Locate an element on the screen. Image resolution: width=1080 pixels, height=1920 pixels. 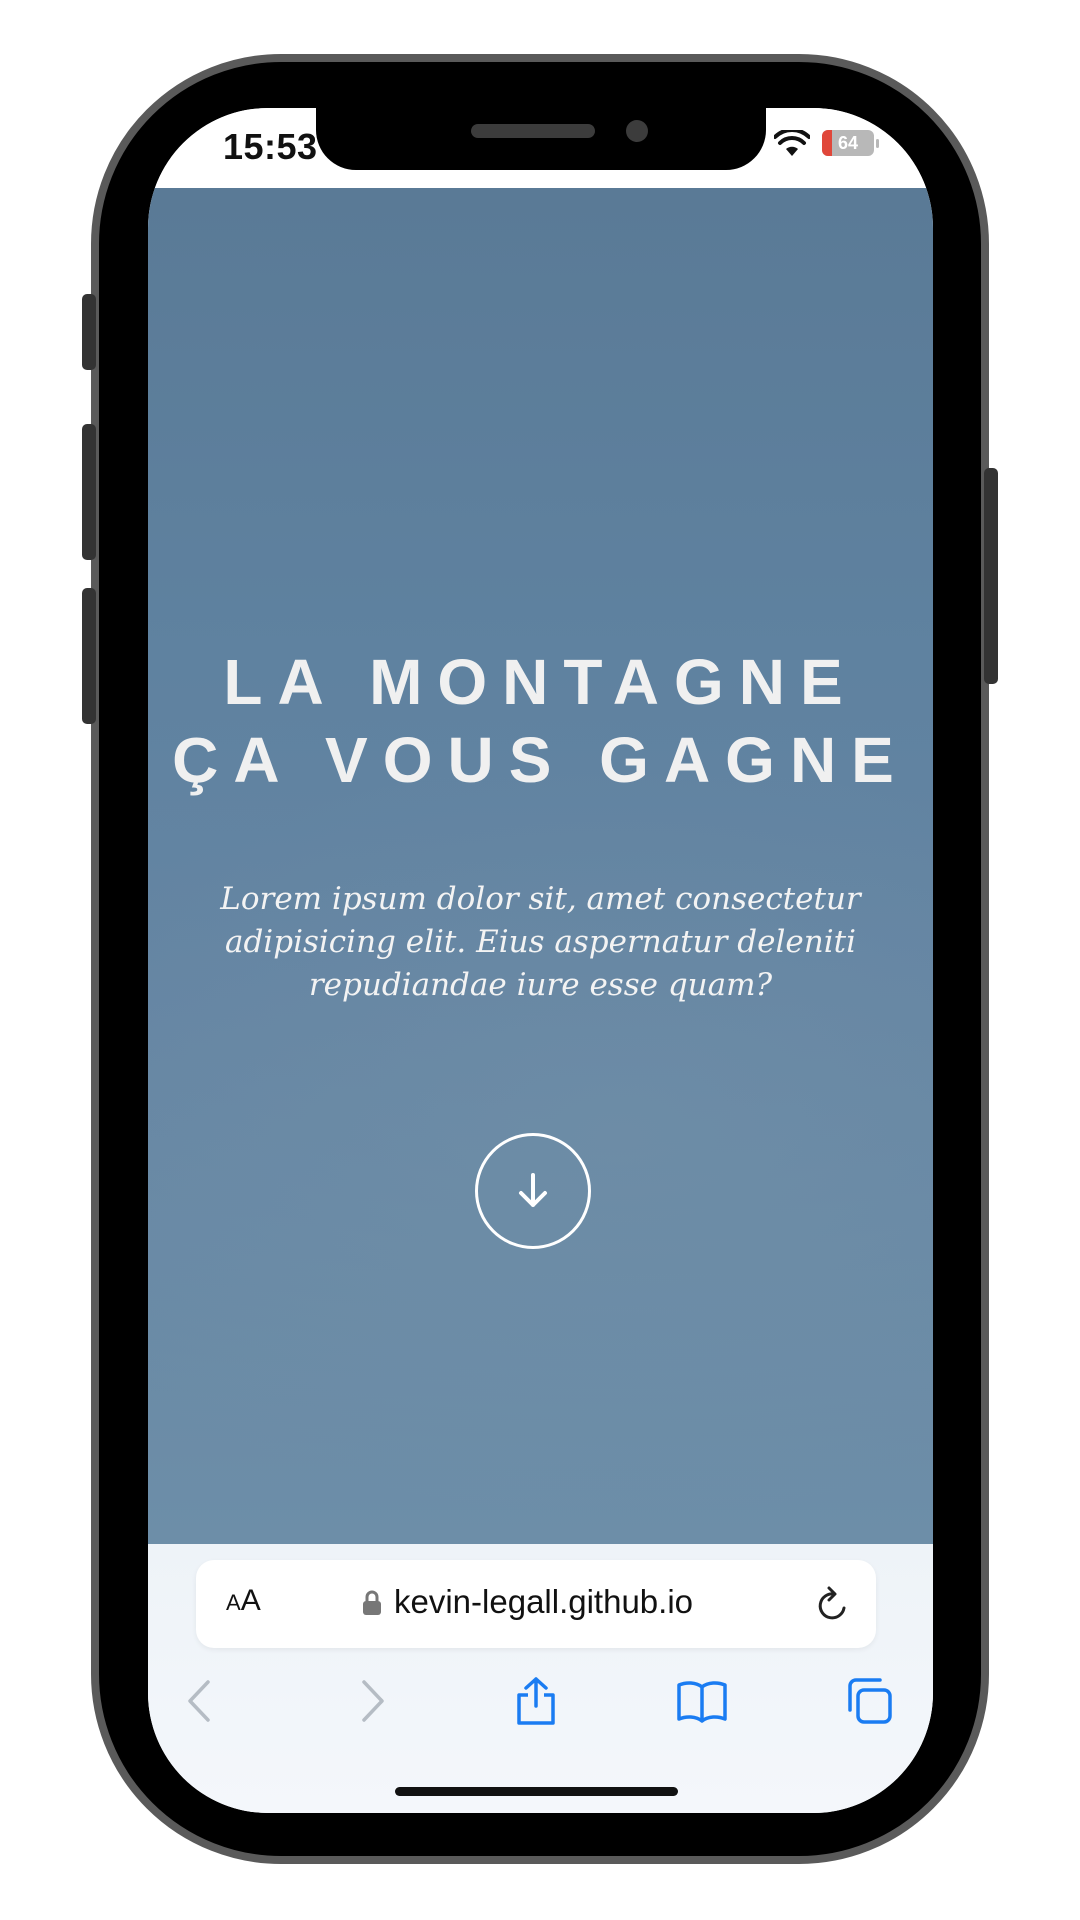
arrow-down-icon is located at coordinates (533, 1190).